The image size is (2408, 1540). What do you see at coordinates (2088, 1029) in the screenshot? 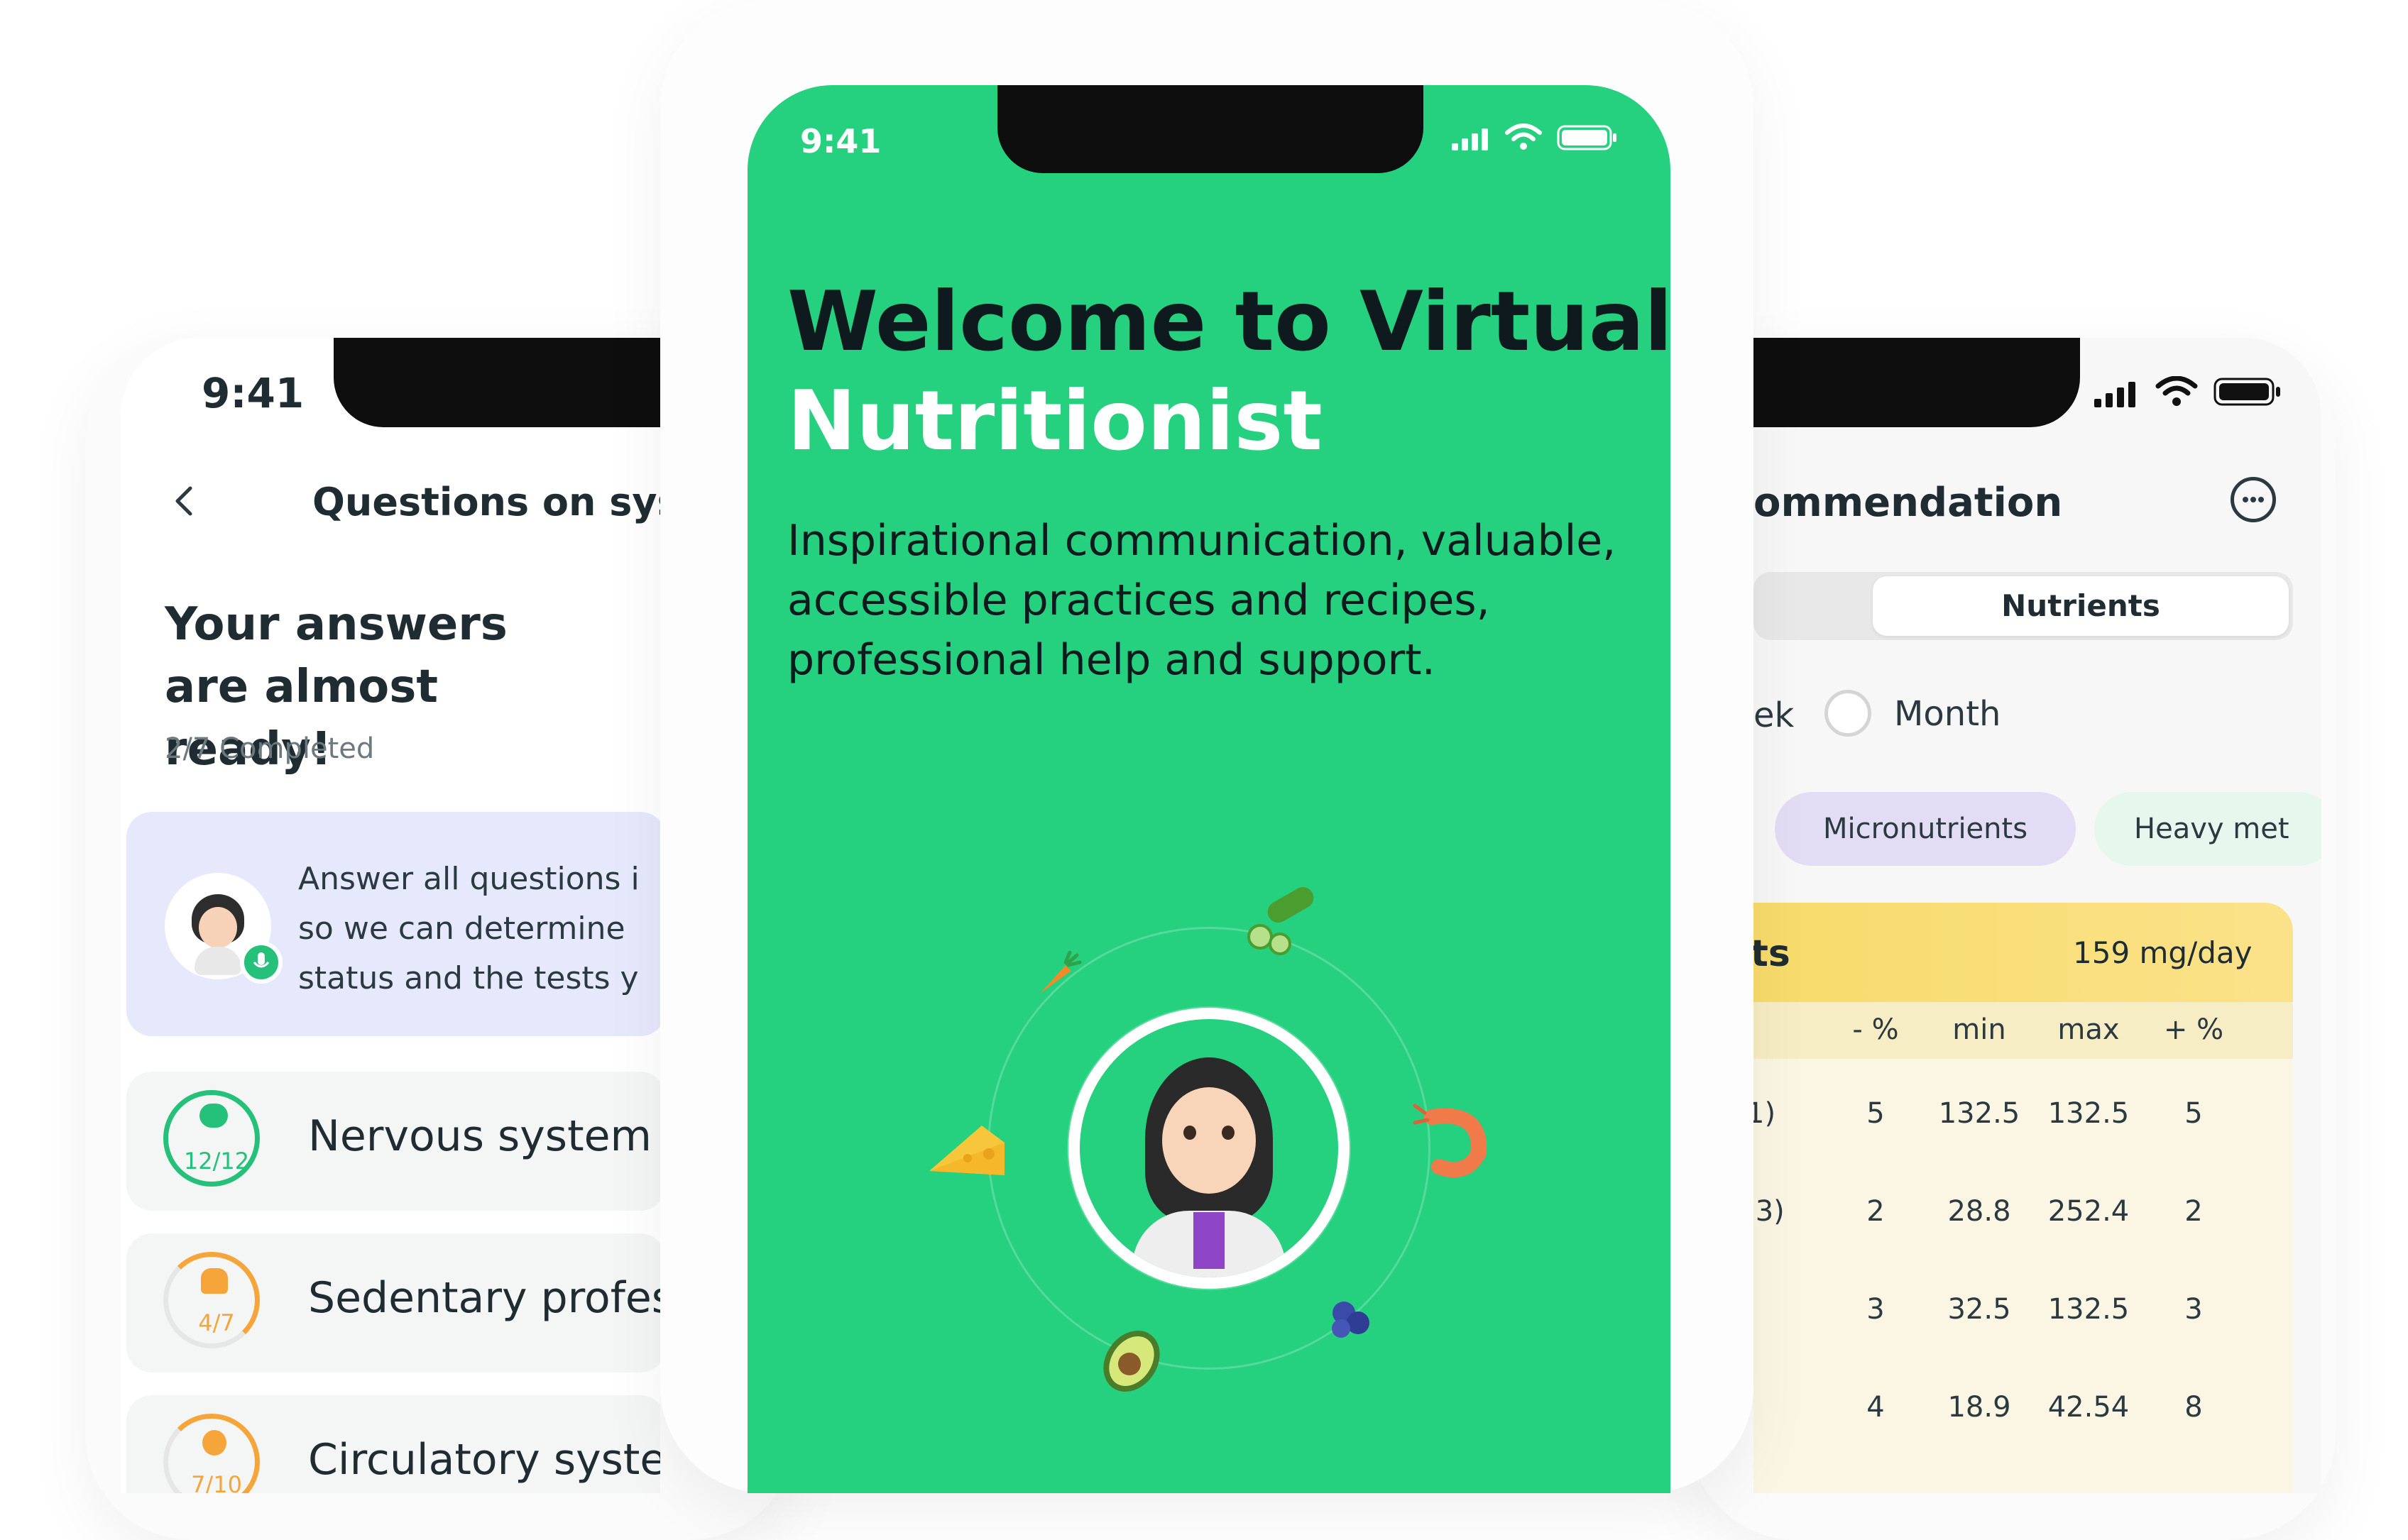
I see `column-header: max` at bounding box center [2088, 1029].